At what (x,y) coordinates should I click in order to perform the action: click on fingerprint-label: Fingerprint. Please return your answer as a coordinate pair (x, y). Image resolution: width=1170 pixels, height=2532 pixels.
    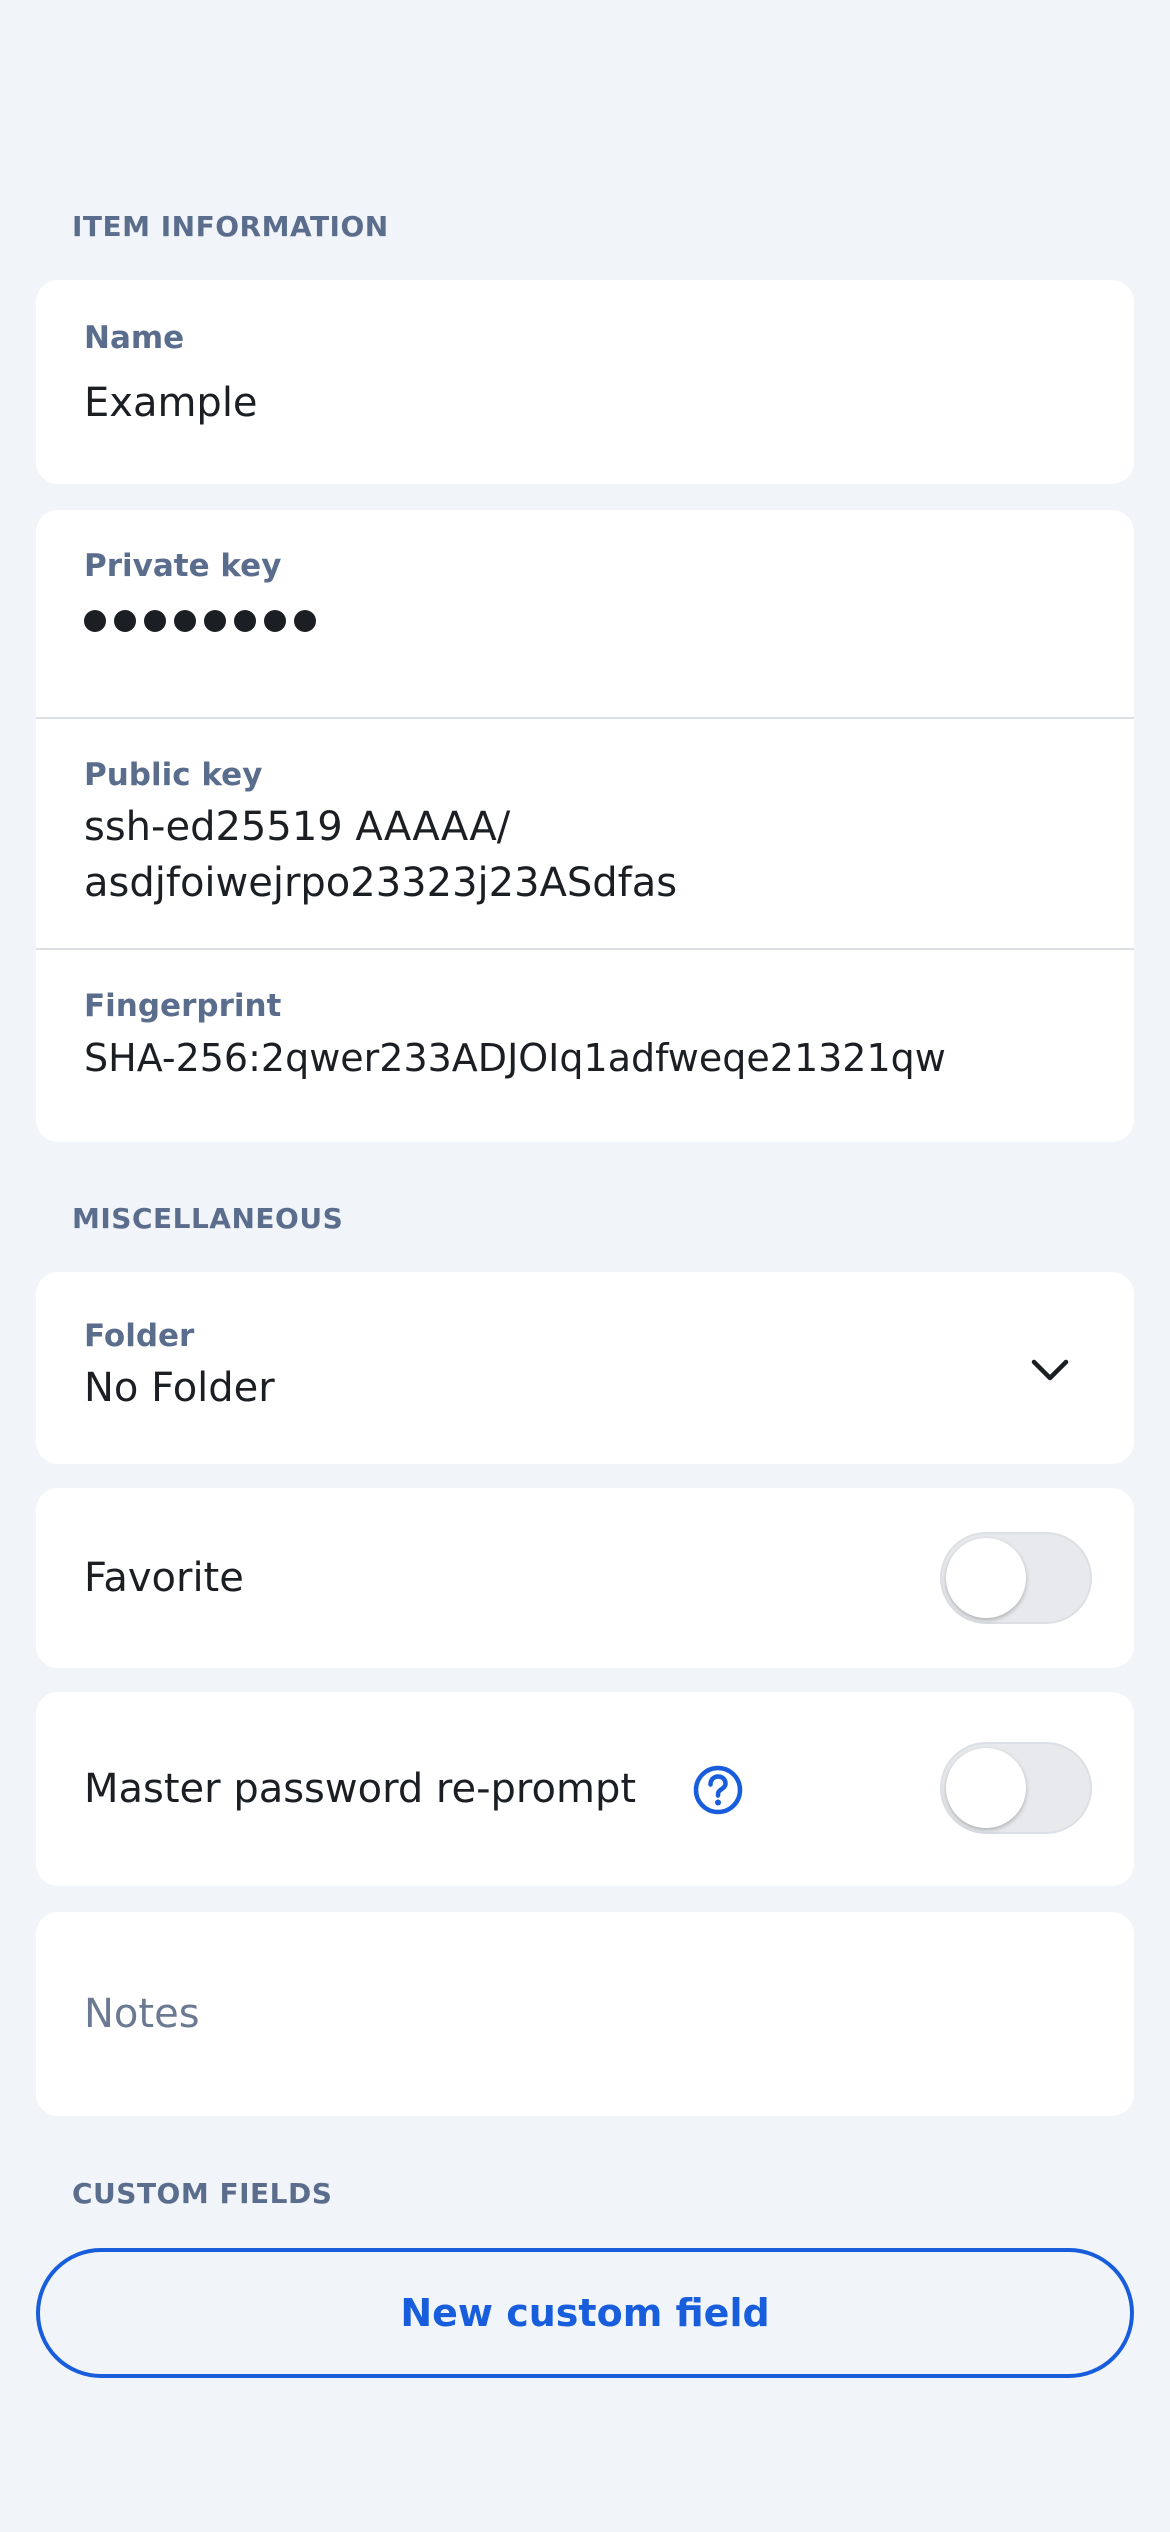
    Looking at the image, I should click on (183, 1006).